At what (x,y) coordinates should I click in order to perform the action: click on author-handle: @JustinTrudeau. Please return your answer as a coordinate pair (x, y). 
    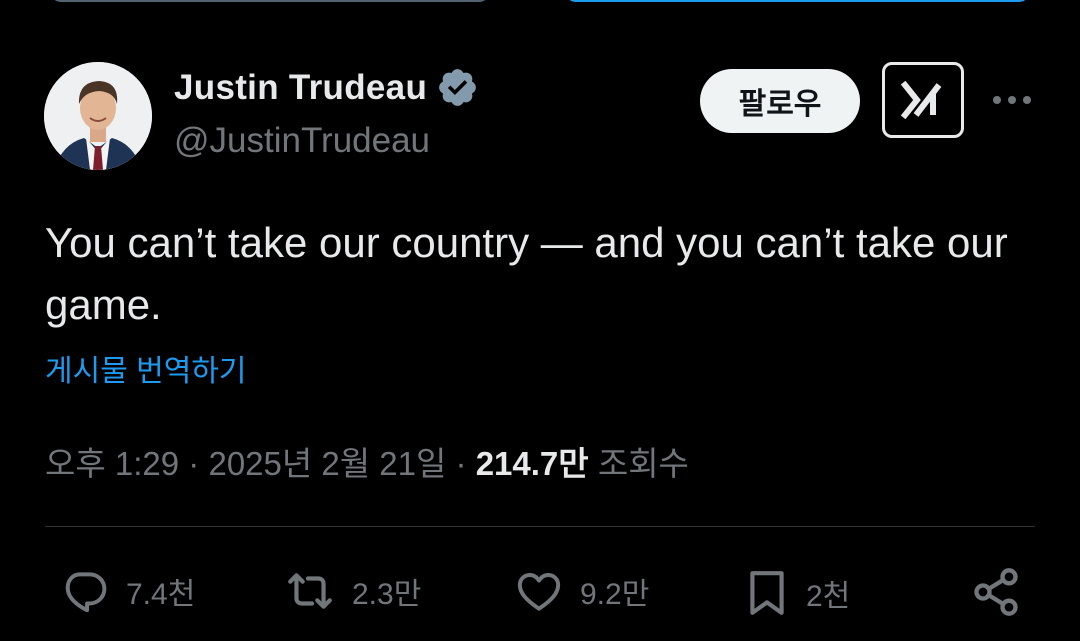
    Looking at the image, I should click on (302, 141).